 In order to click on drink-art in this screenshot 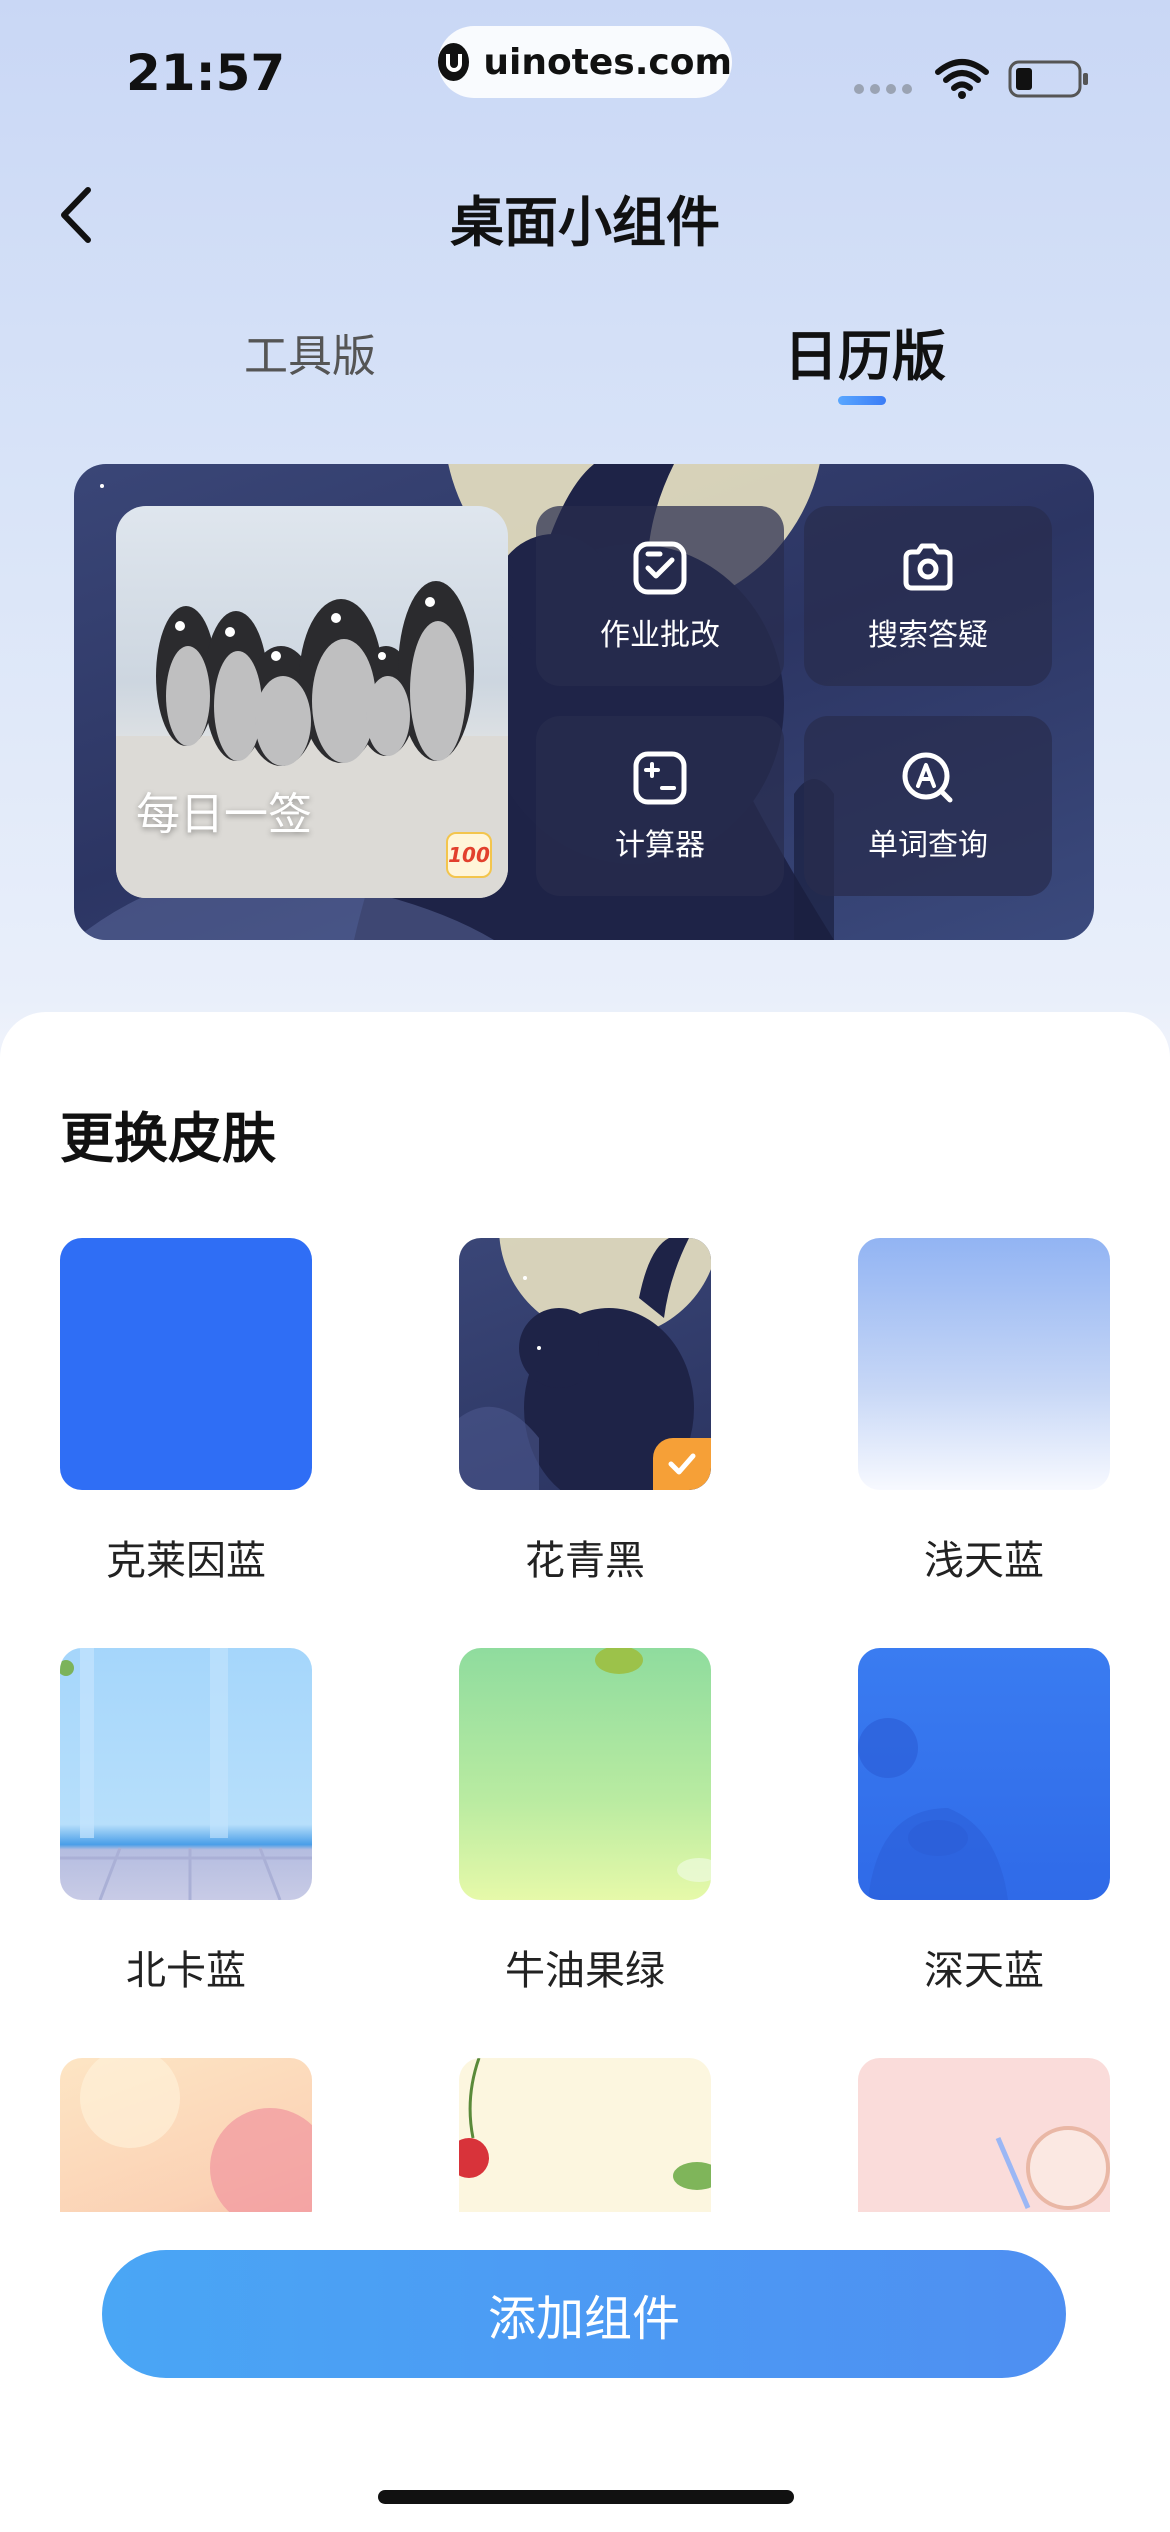, I will do `click(1052, 2168)`.